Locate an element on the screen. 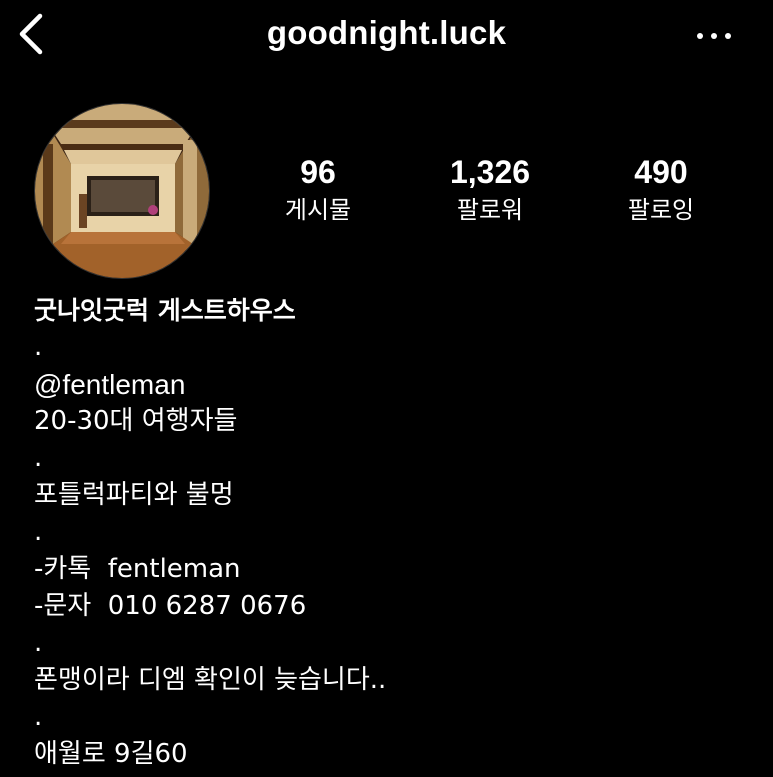 This screenshot has width=773, height=777. followers-count: 1,326 팔로워 is located at coordinates (490, 189).